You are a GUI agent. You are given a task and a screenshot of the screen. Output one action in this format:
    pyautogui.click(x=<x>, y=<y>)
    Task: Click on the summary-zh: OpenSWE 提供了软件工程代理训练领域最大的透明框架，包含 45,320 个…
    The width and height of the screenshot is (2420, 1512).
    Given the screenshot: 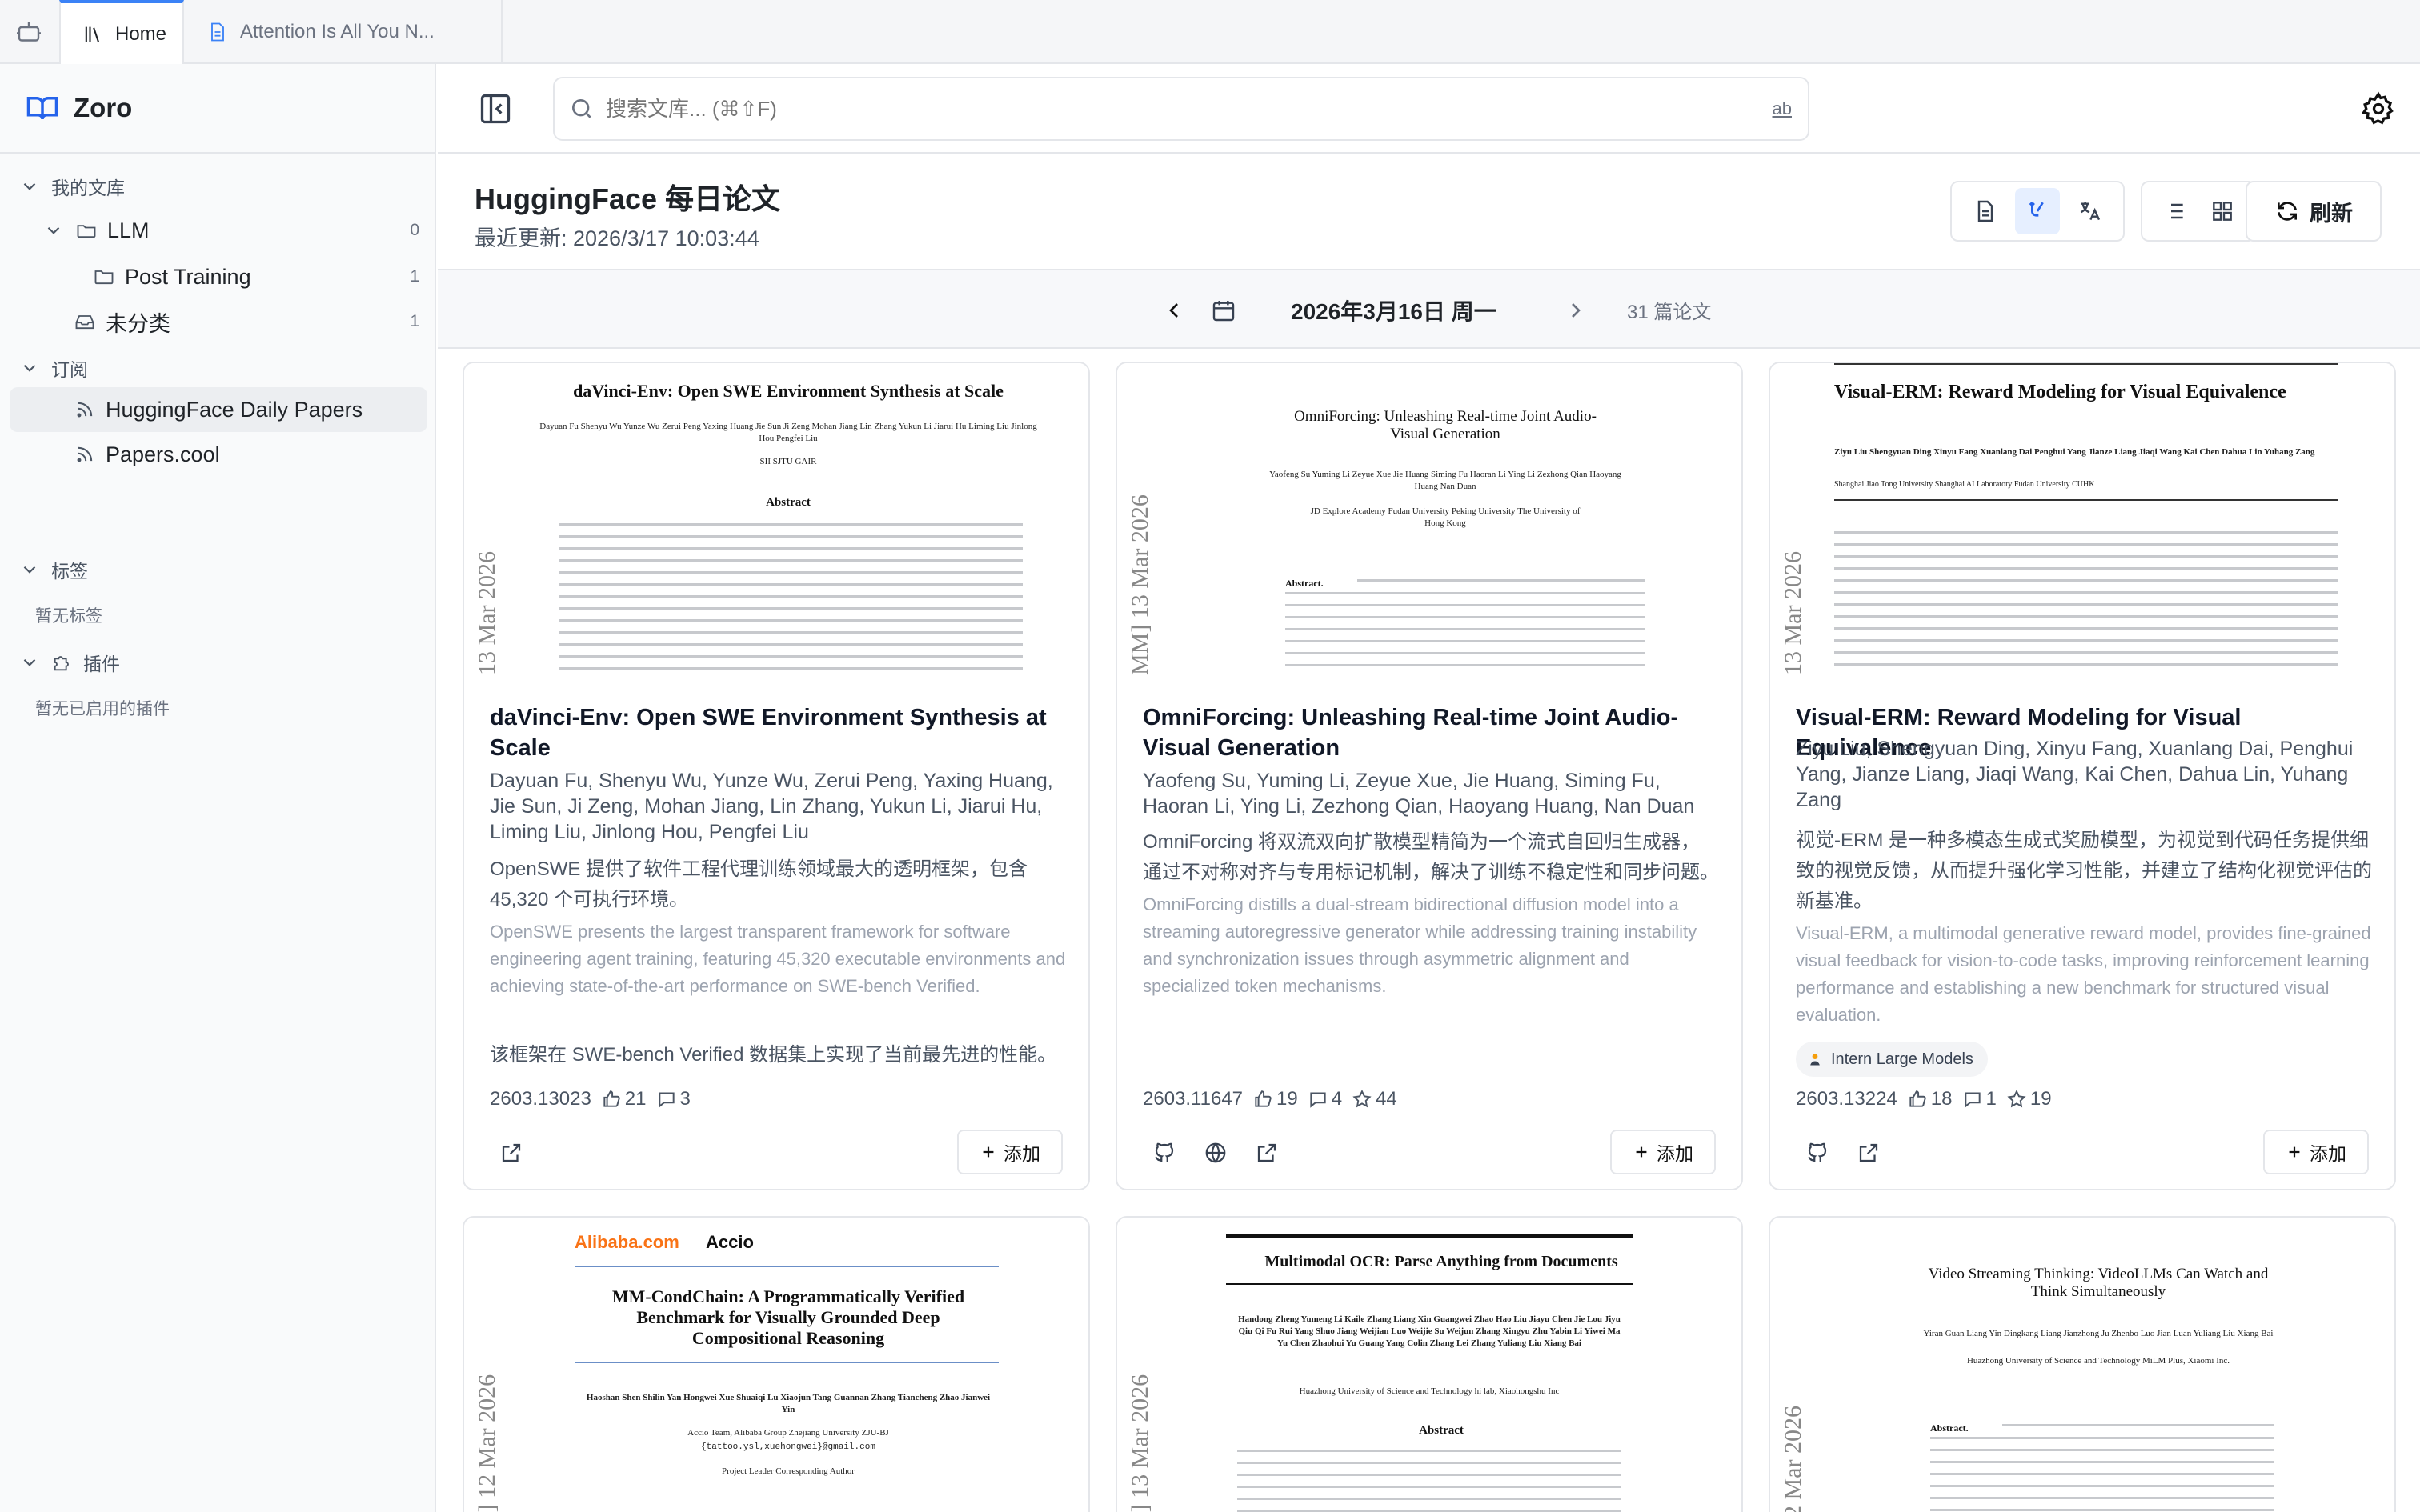 What is the action you would take?
    pyautogui.click(x=759, y=884)
    